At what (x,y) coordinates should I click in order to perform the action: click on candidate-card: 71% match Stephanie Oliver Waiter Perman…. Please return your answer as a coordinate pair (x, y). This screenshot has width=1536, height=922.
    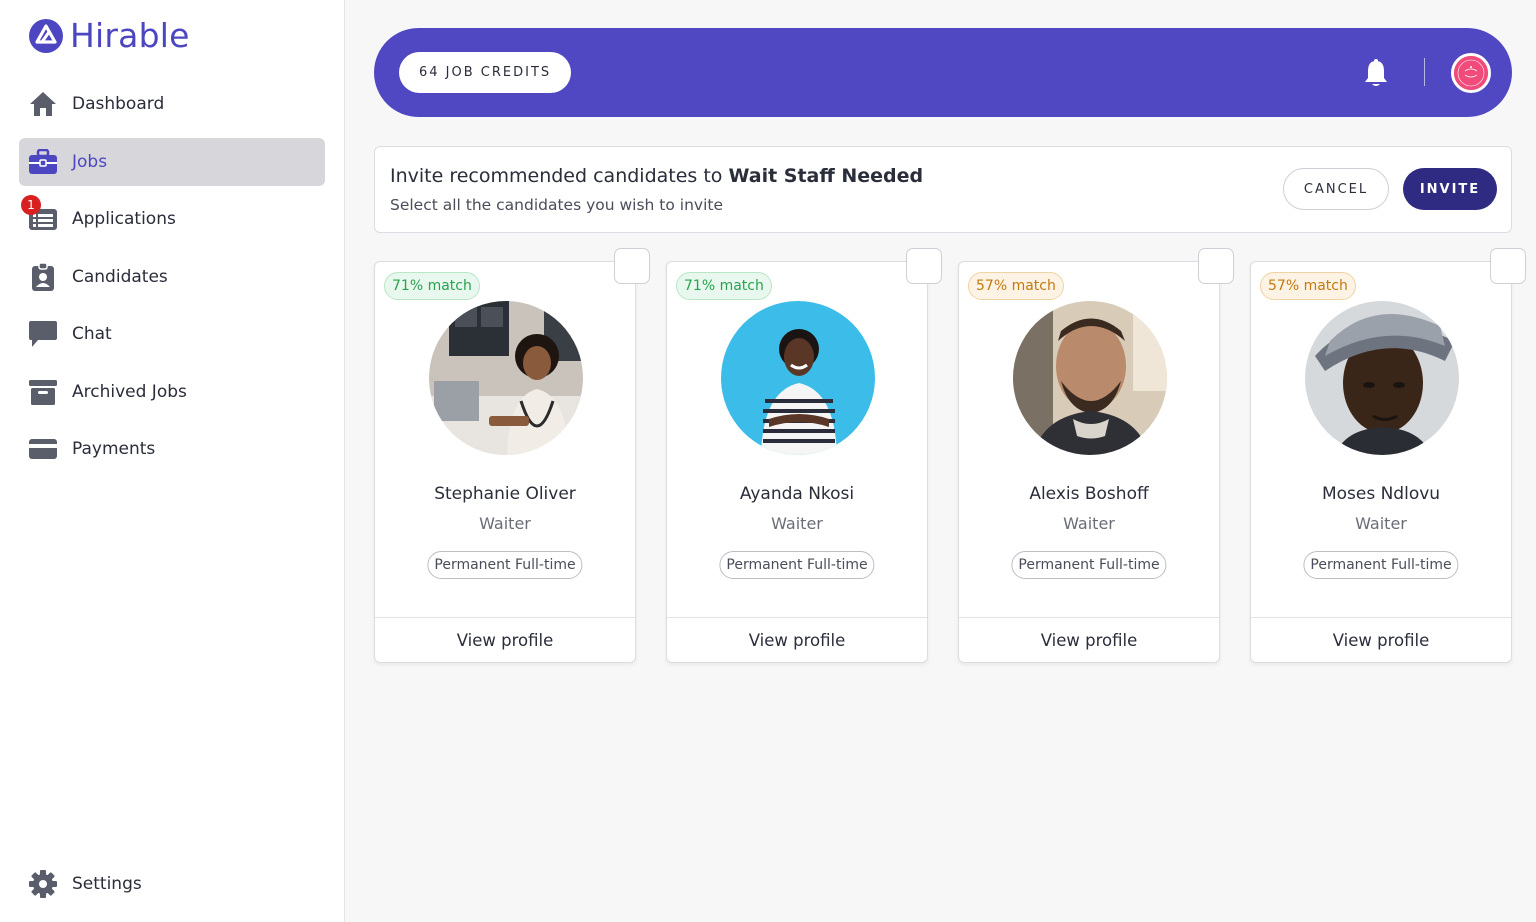
    Looking at the image, I should click on (505, 462).